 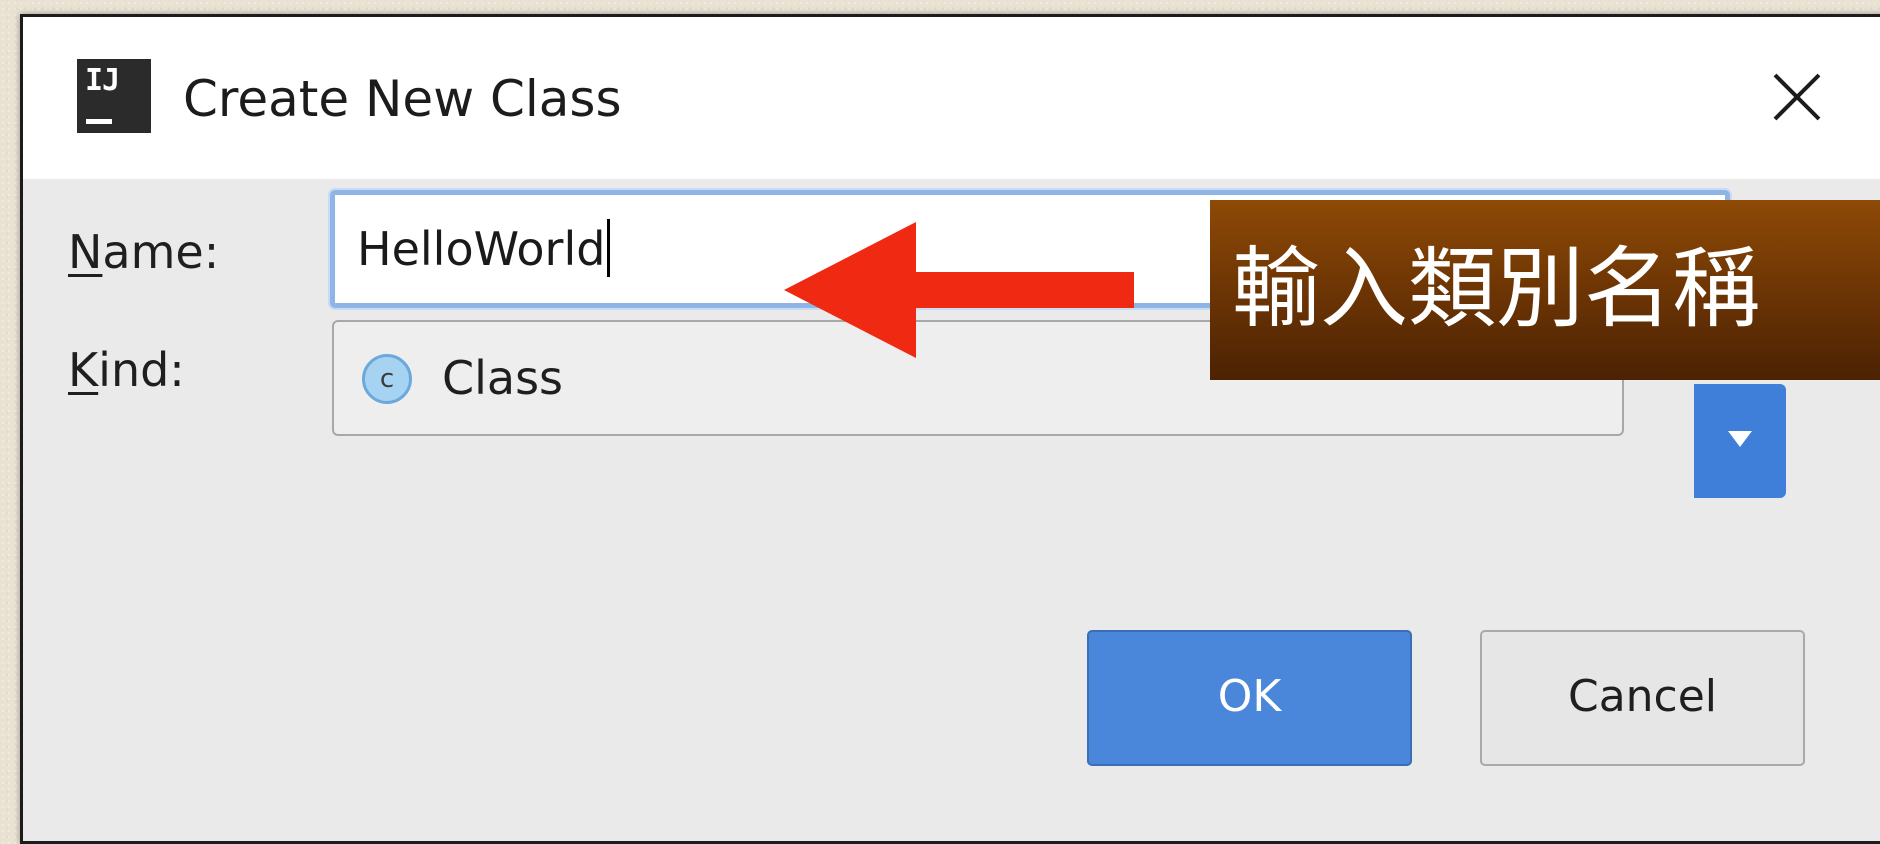 What do you see at coordinates (85, 252) in the screenshot?
I see `name-label-mnemonic: N` at bounding box center [85, 252].